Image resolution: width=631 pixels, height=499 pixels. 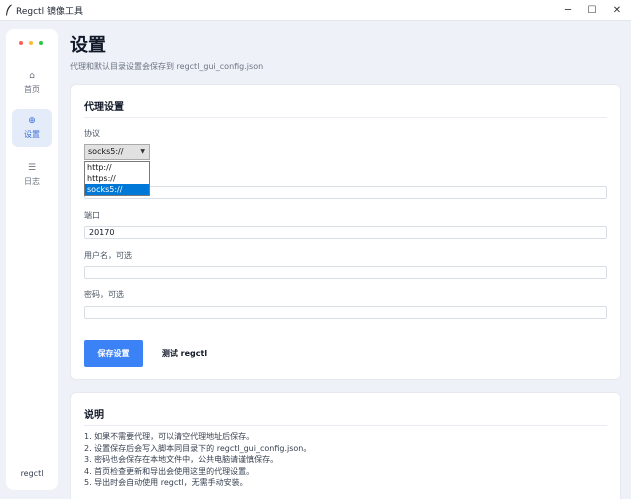 I want to click on yellow-dot-icon, so click(x=31, y=43).